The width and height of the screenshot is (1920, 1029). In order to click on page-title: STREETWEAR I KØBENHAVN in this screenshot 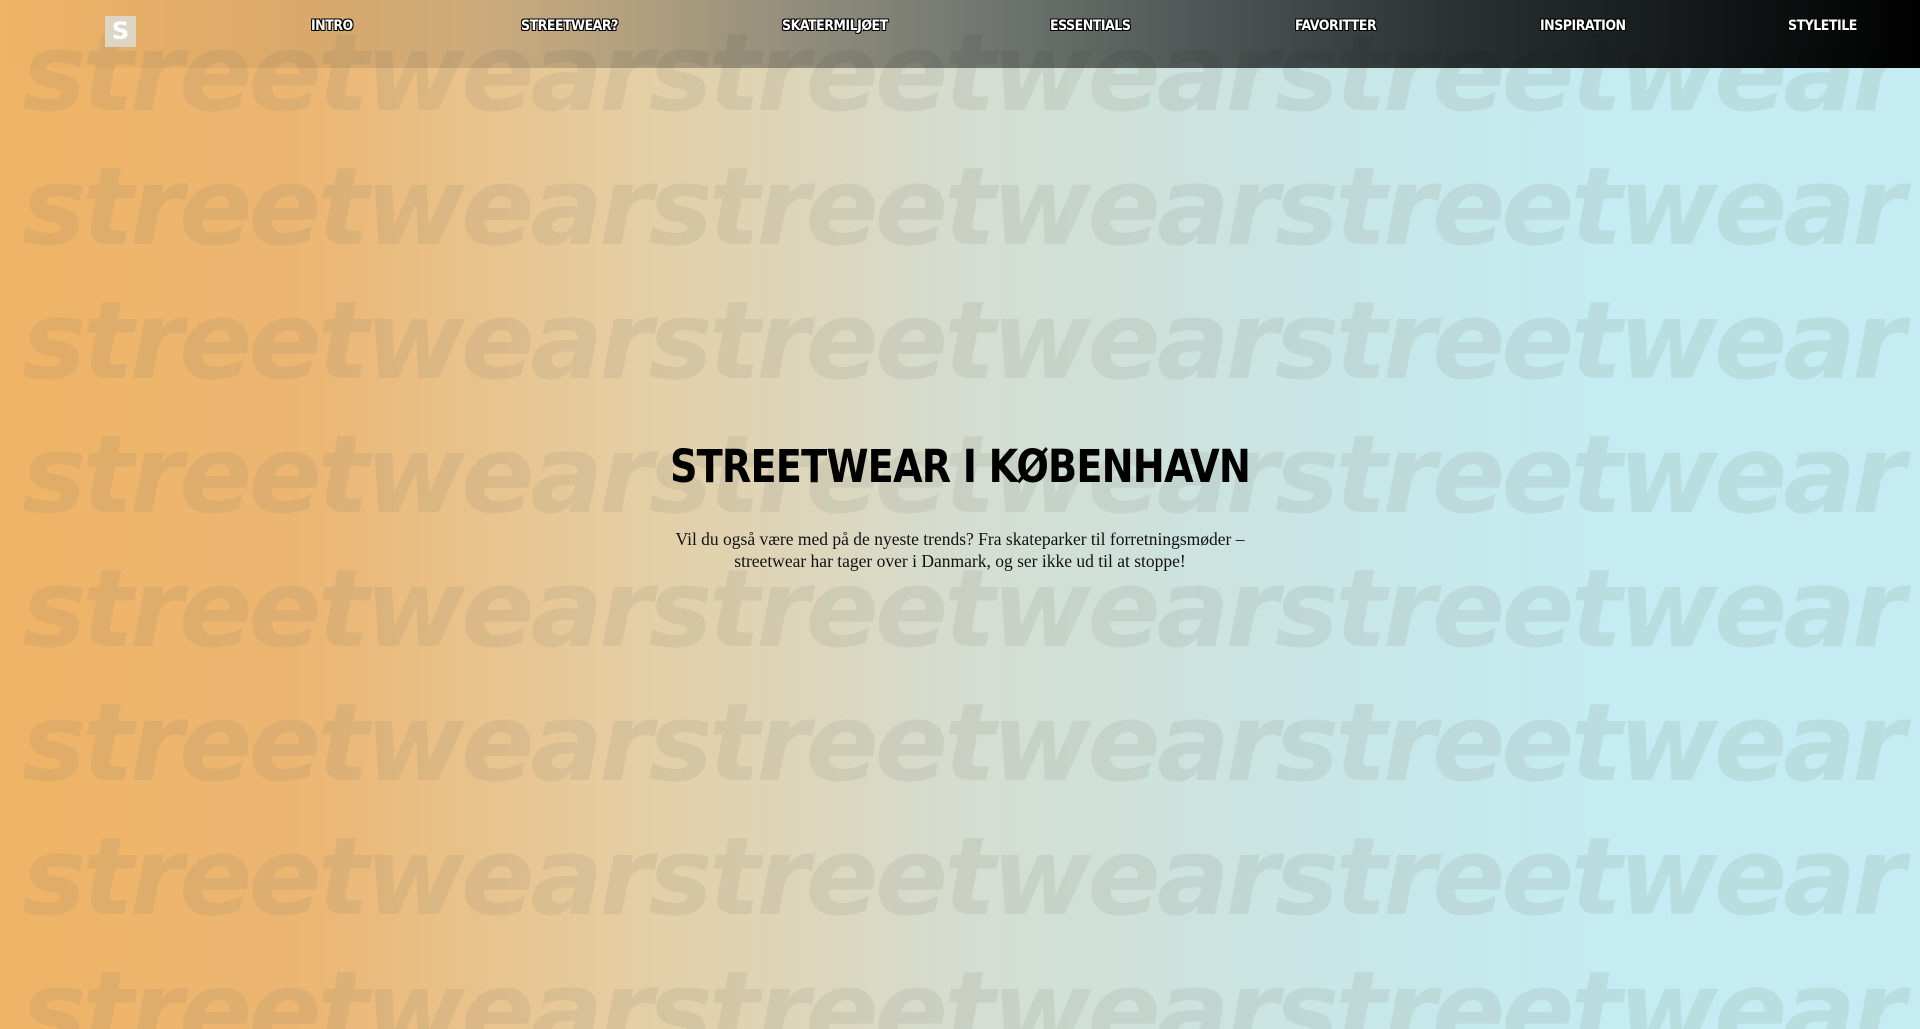, I will do `click(960, 466)`.